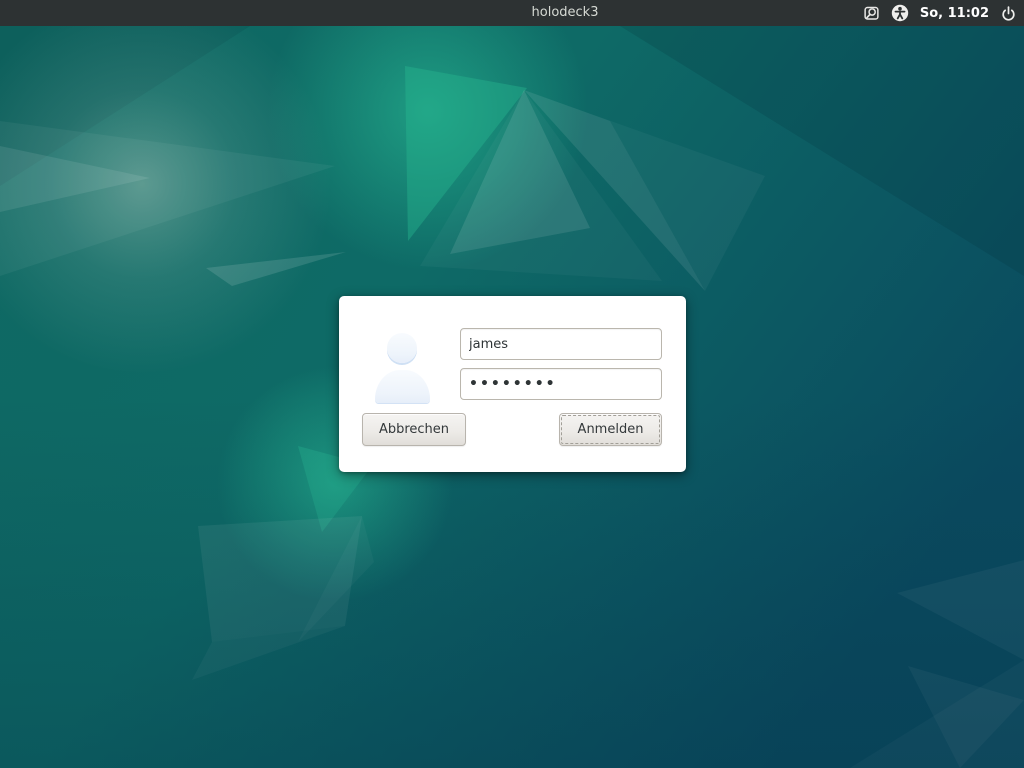 Image resolution: width=1024 pixels, height=768 pixels. I want to click on user-avatar-icon, so click(404, 356).